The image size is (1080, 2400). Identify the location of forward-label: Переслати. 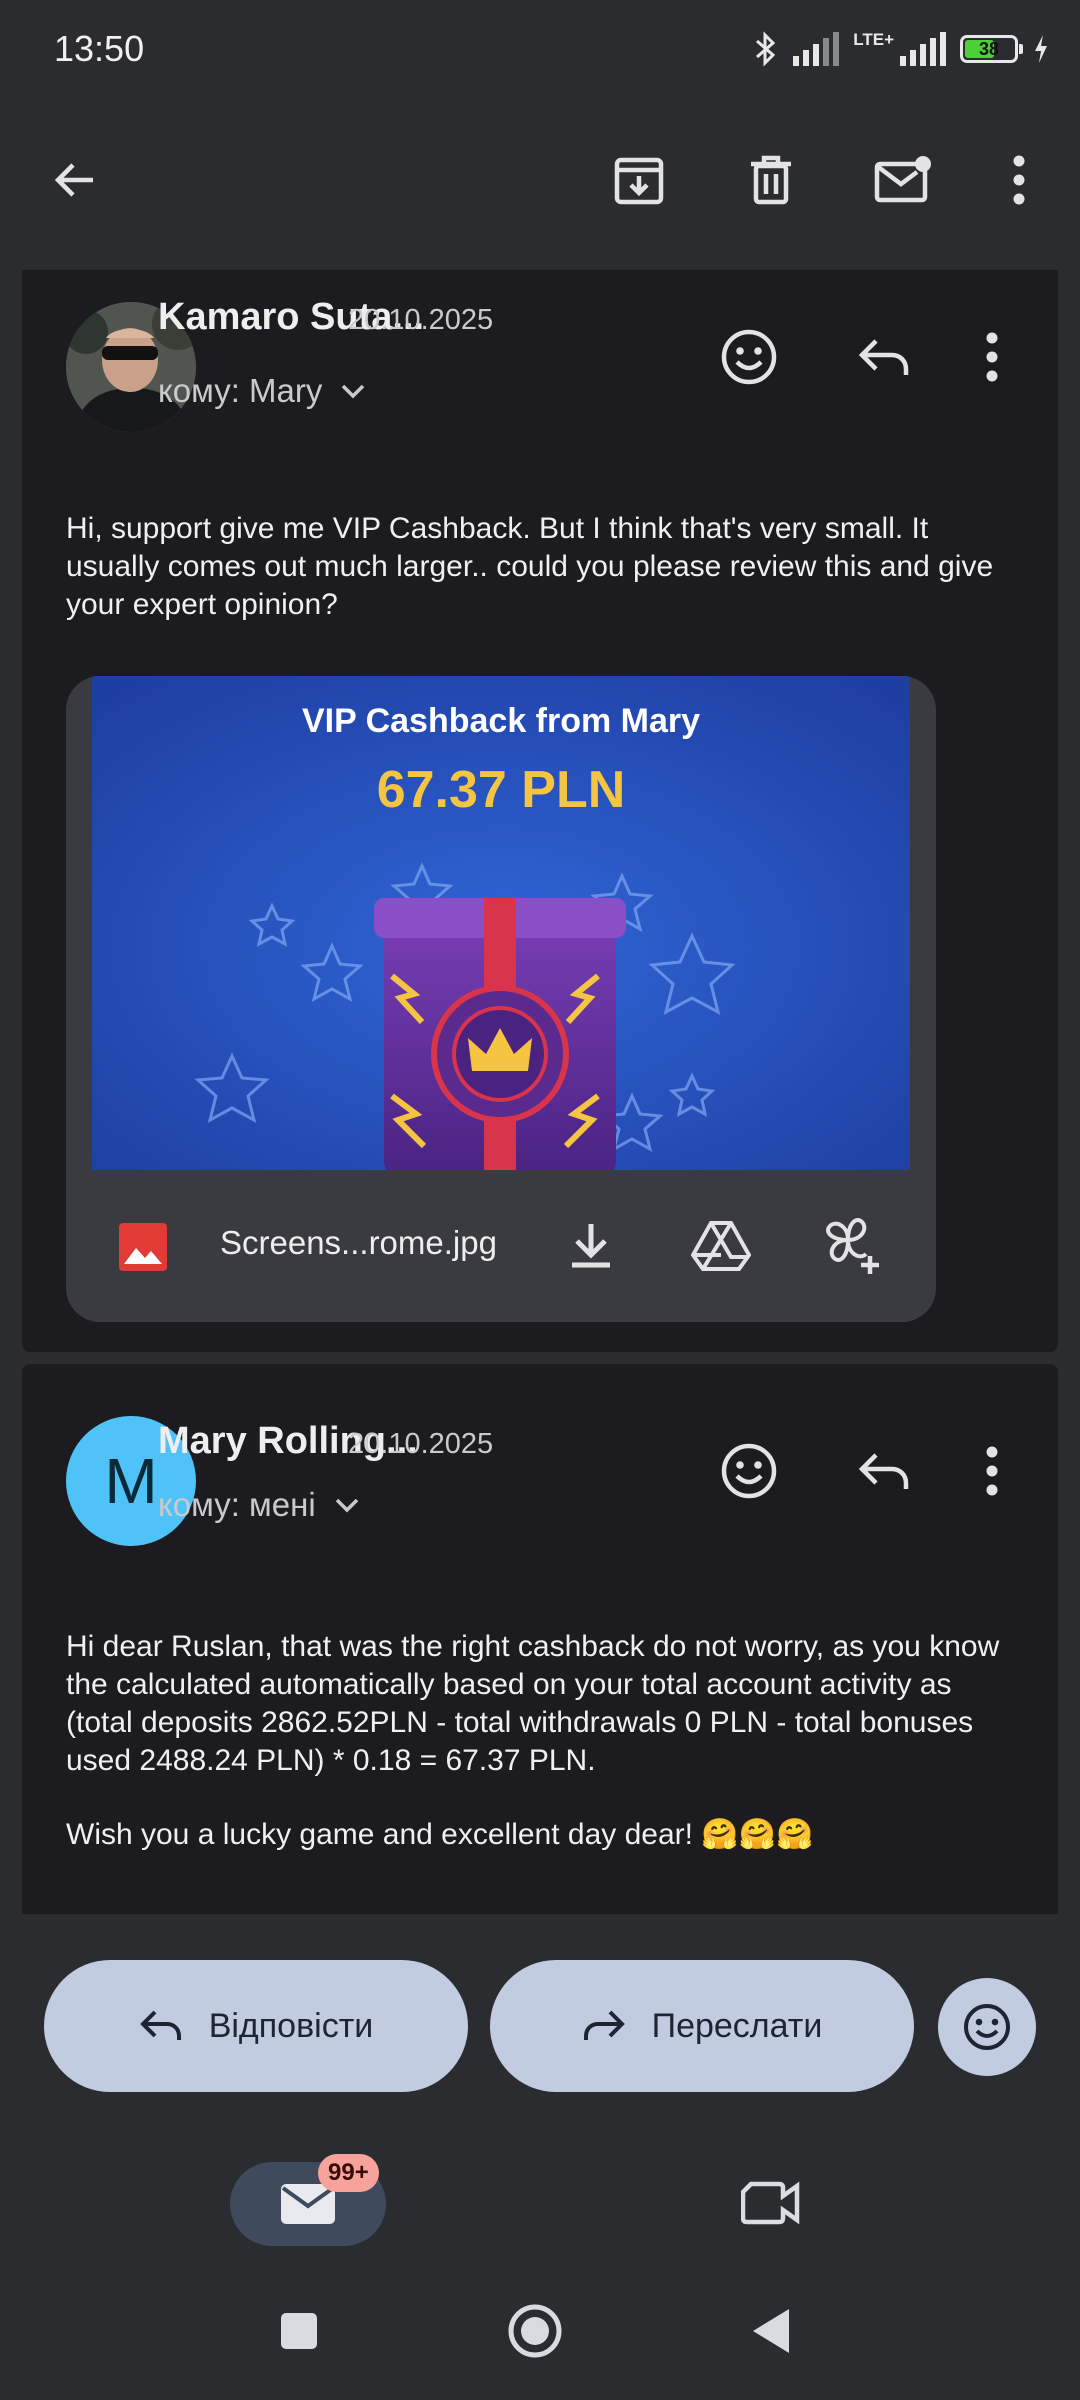
(737, 2025).